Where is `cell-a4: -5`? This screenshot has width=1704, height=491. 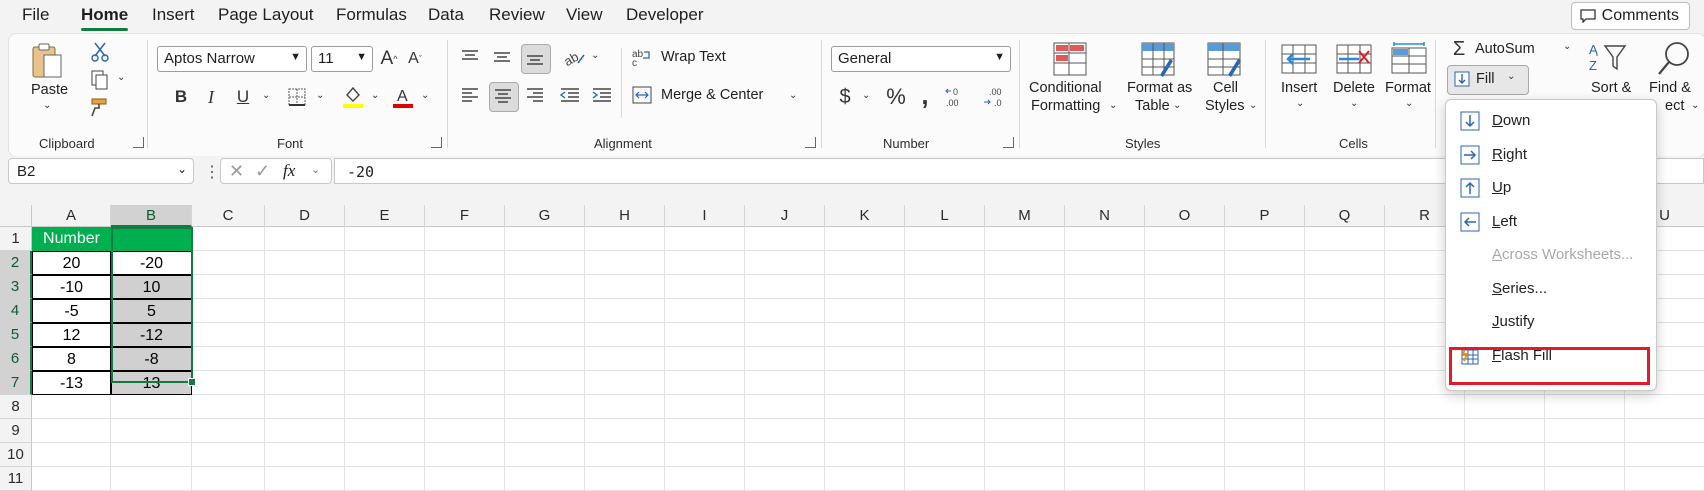 cell-a4: -5 is located at coordinates (71, 311).